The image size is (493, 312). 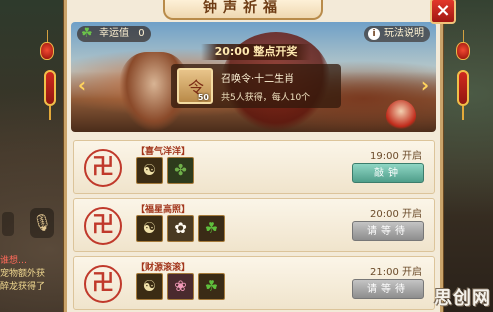 I want to click on reward-items: ☯ ✤, so click(x=165, y=170).